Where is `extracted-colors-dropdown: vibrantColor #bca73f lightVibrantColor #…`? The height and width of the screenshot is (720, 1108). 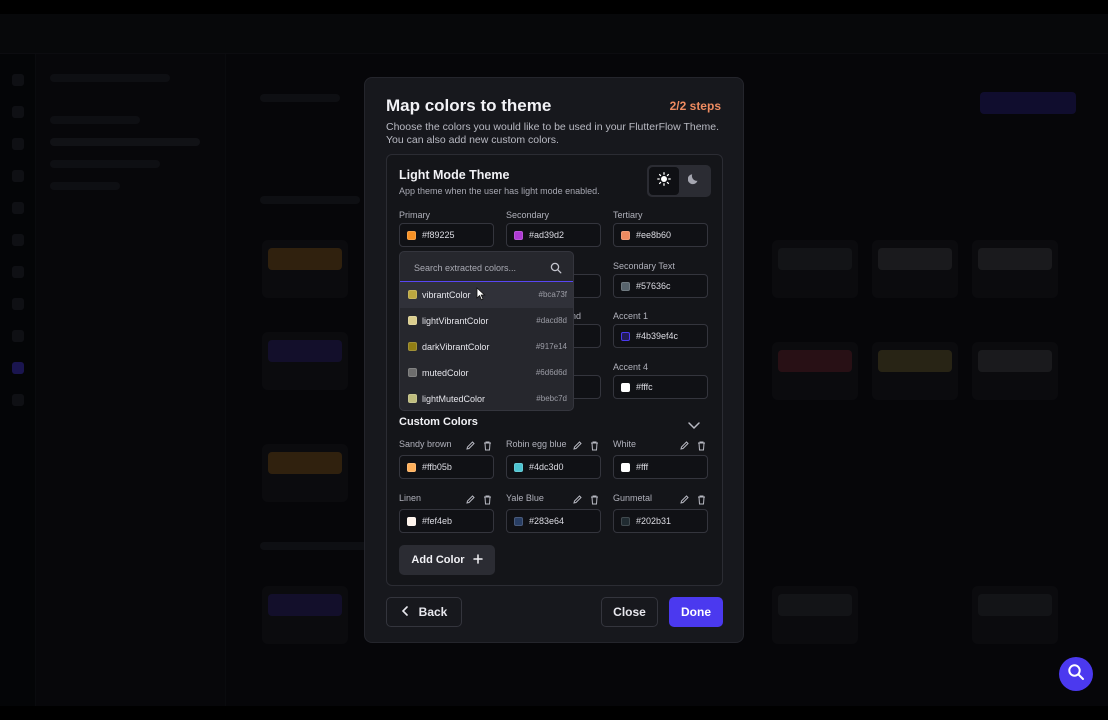
extracted-colors-dropdown: vibrantColor #bca73f lightVibrantColor #… is located at coordinates (486, 331).